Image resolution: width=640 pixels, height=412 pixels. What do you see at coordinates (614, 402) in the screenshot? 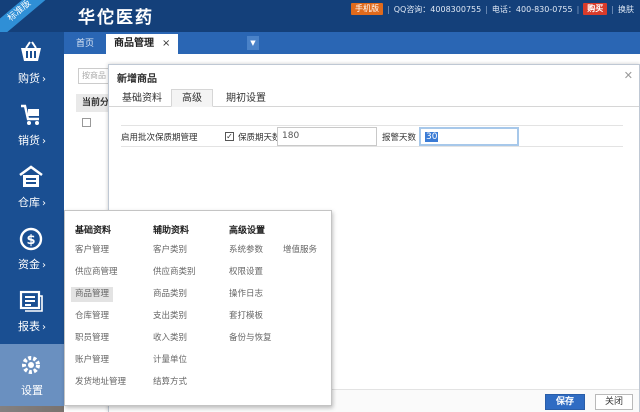
I see `close-button: 关闭` at bounding box center [614, 402].